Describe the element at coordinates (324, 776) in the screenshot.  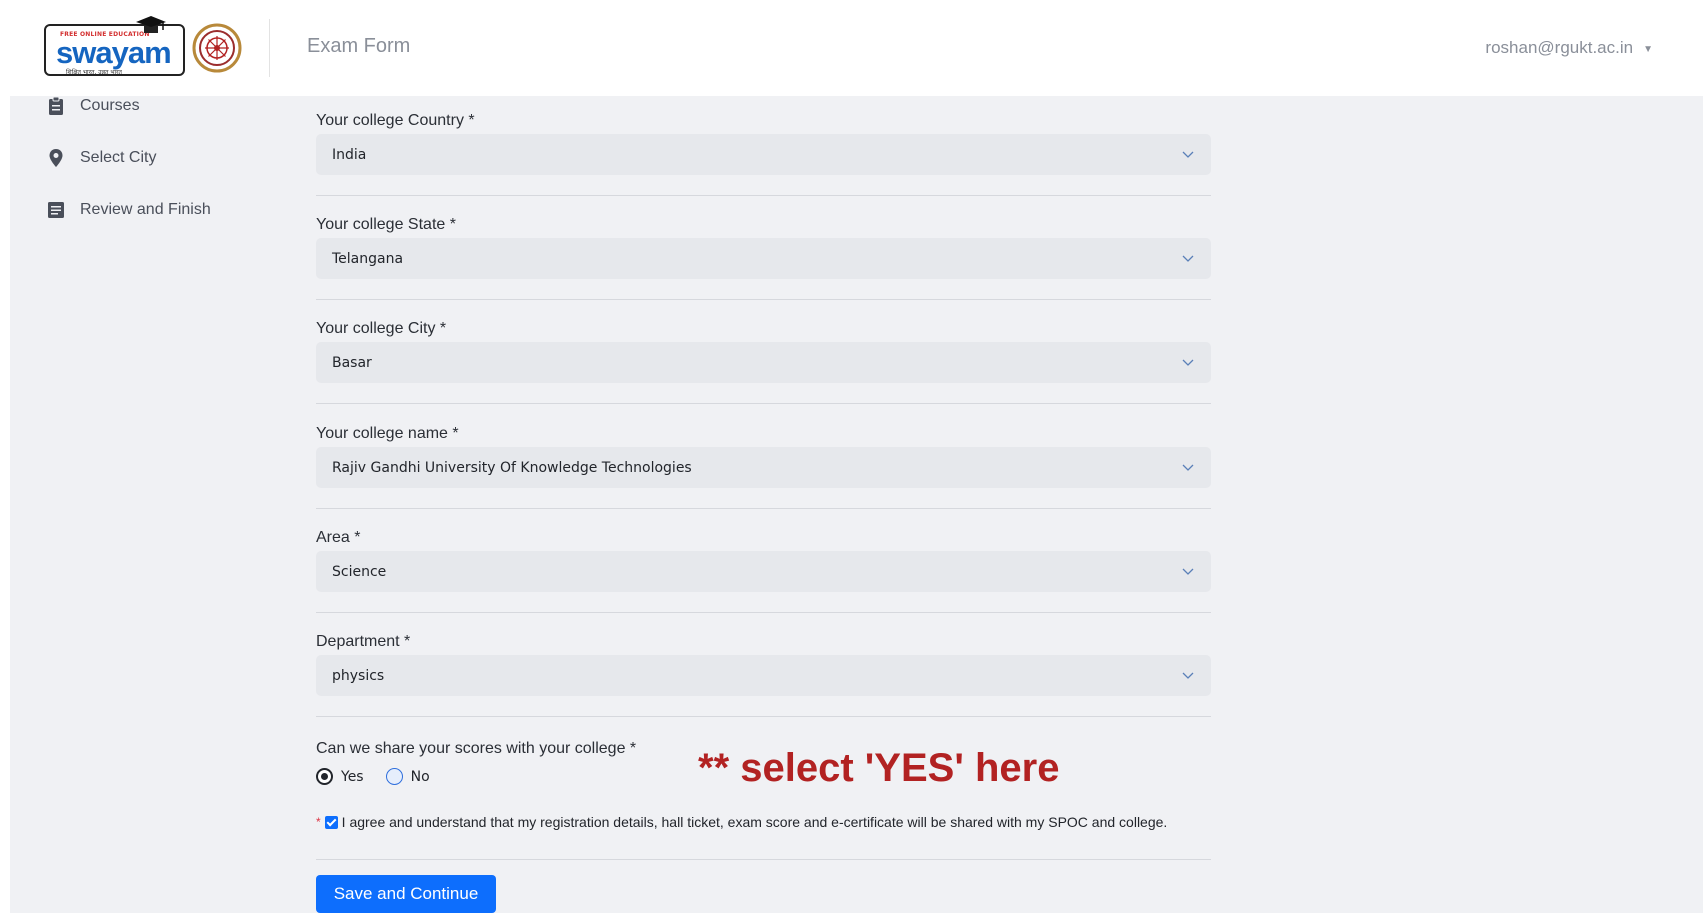
I see `radio-yes` at that location.